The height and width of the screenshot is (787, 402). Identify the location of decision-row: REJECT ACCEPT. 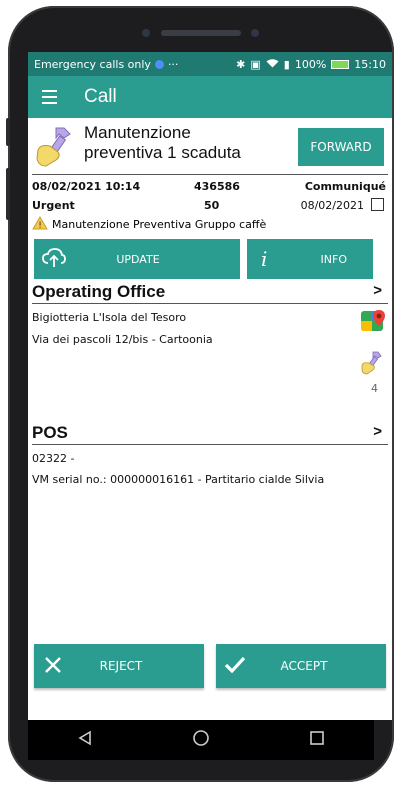
(210, 667).